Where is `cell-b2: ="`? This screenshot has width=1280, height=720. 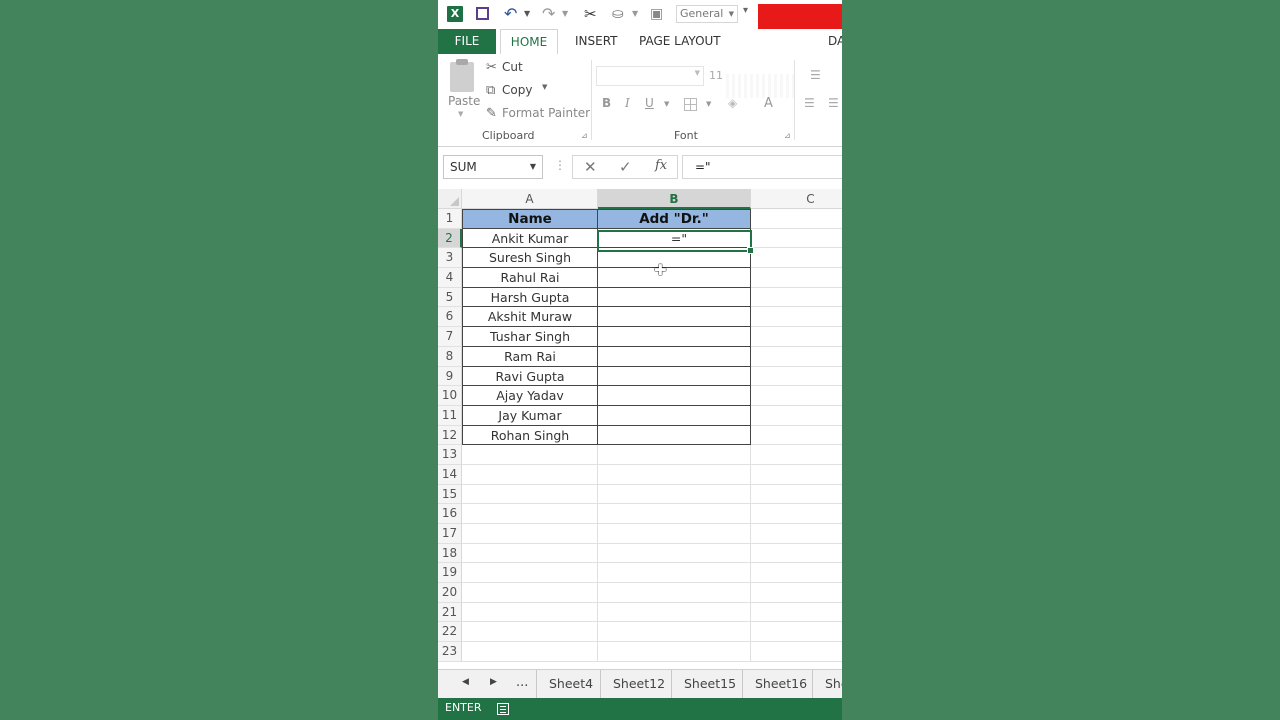
cell-b2: =" is located at coordinates (674, 238).